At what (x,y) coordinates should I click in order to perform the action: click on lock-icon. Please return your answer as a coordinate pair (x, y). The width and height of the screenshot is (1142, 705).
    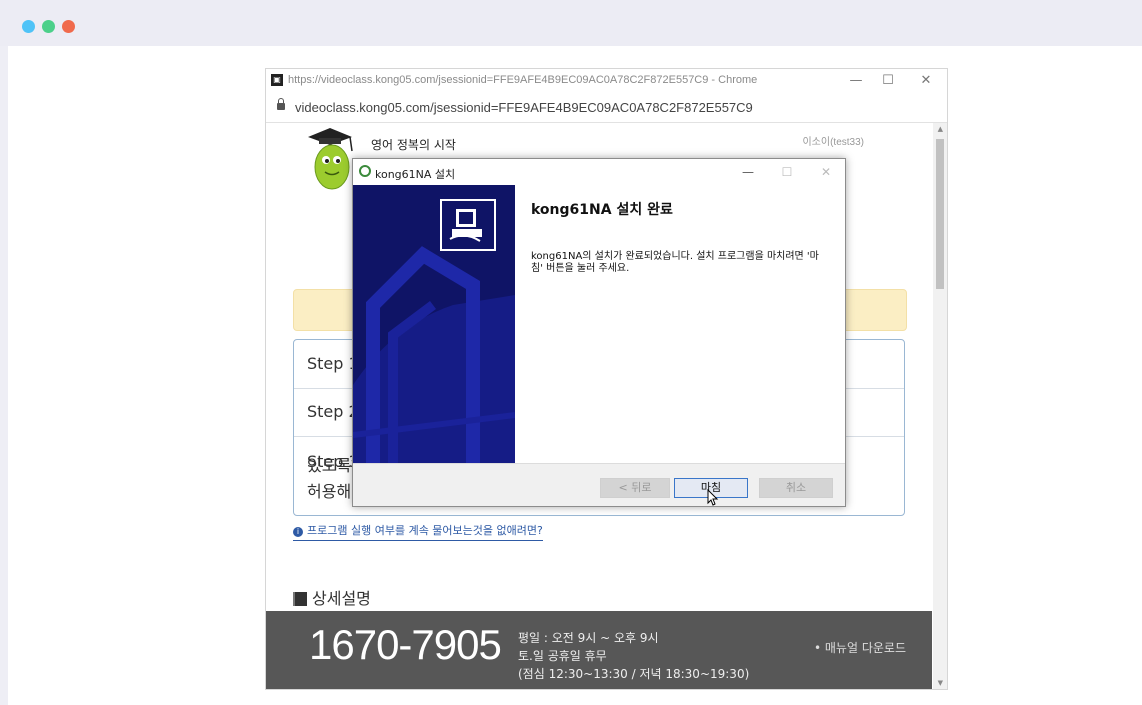
    Looking at the image, I should click on (281, 104).